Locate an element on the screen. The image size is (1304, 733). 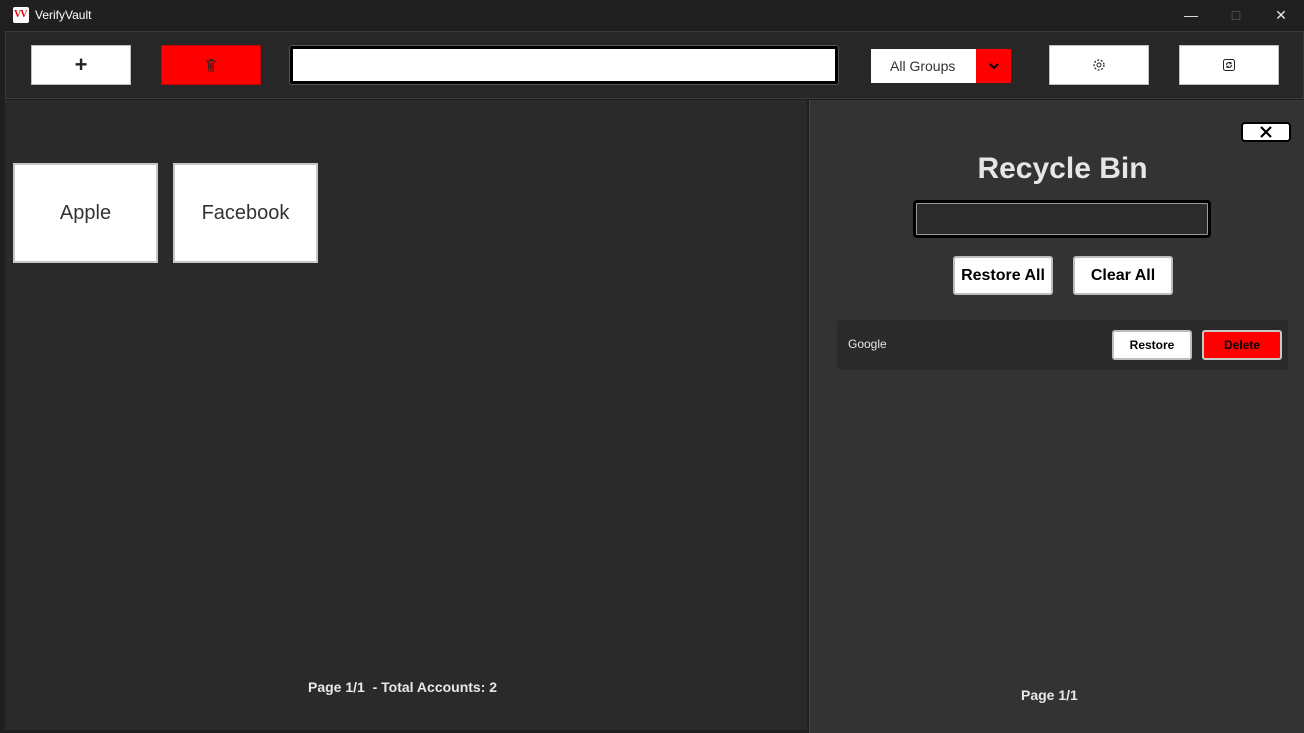
settings-button is located at coordinates (1099, 65).